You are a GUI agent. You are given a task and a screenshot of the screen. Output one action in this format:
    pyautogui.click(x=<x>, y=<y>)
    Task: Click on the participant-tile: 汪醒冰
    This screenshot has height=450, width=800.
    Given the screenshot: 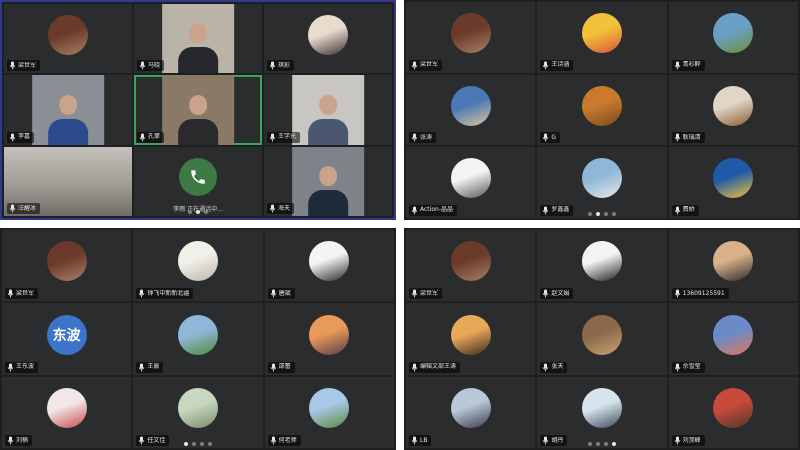 What is the action you would take?
    pyautogui.click(x=68, y=181)
    